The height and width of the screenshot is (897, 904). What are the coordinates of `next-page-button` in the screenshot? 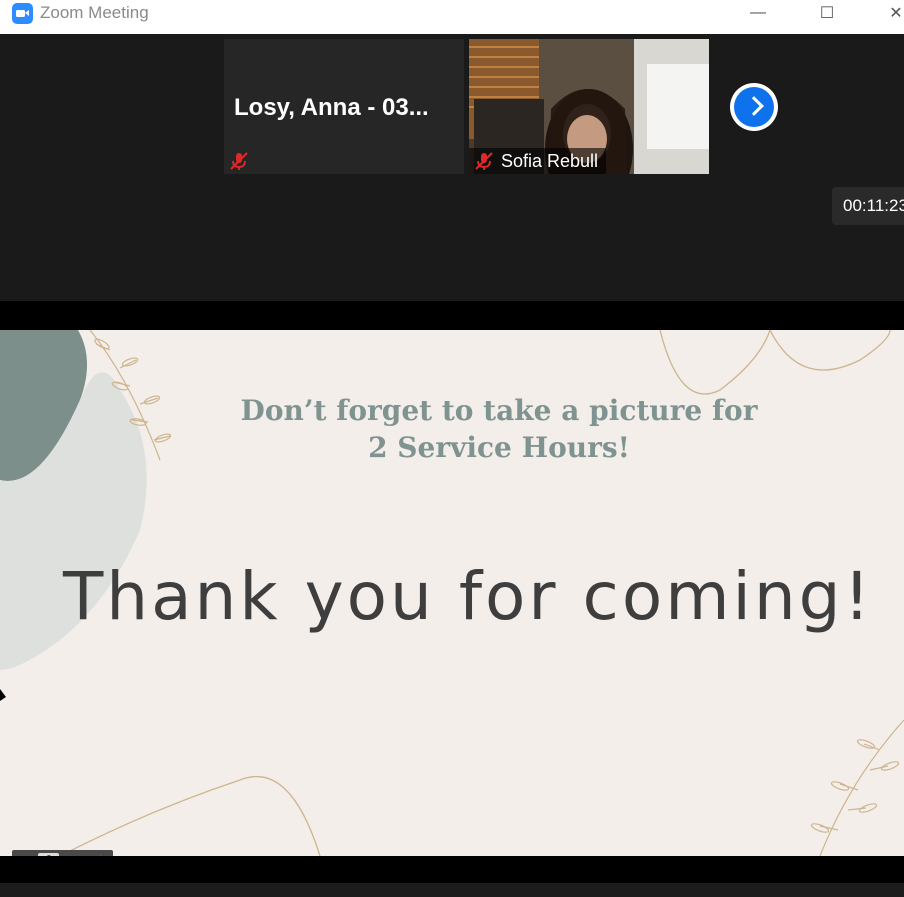 It's located at (754, 107).